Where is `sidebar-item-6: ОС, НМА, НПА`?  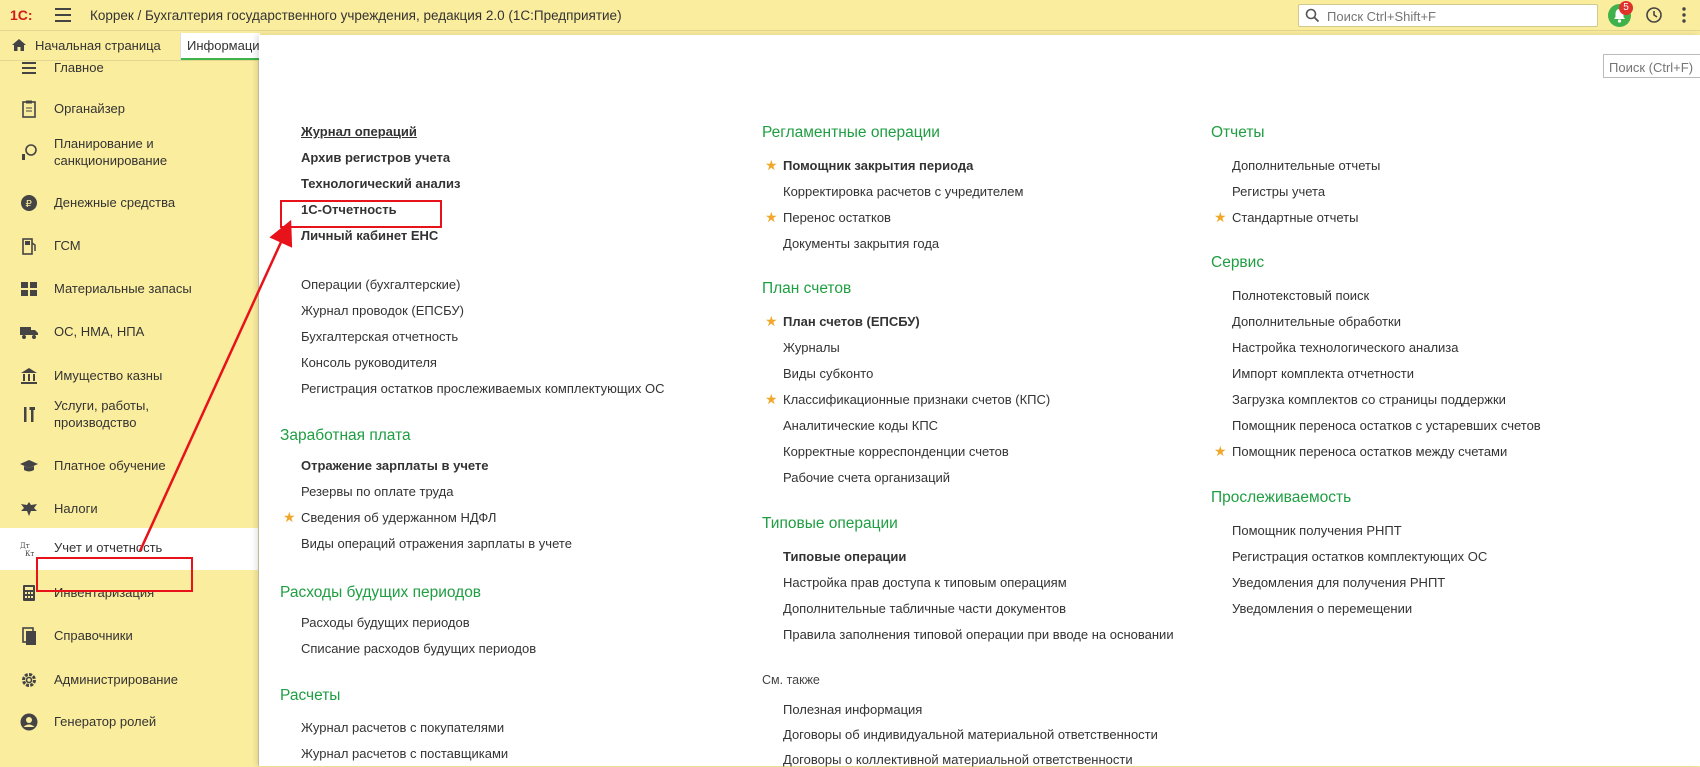 sidebar-item-6: ОС, НМА, НПА is located at coordinates (129, 332).